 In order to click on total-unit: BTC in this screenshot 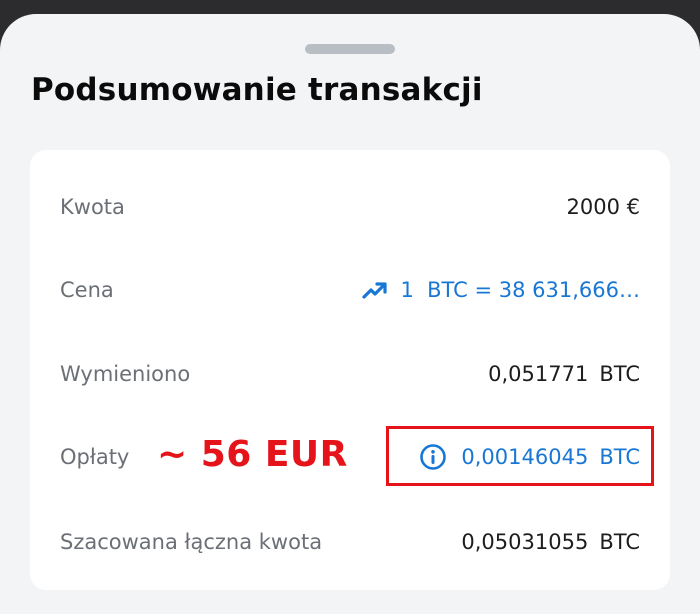, I will do `click(619, 542)`.